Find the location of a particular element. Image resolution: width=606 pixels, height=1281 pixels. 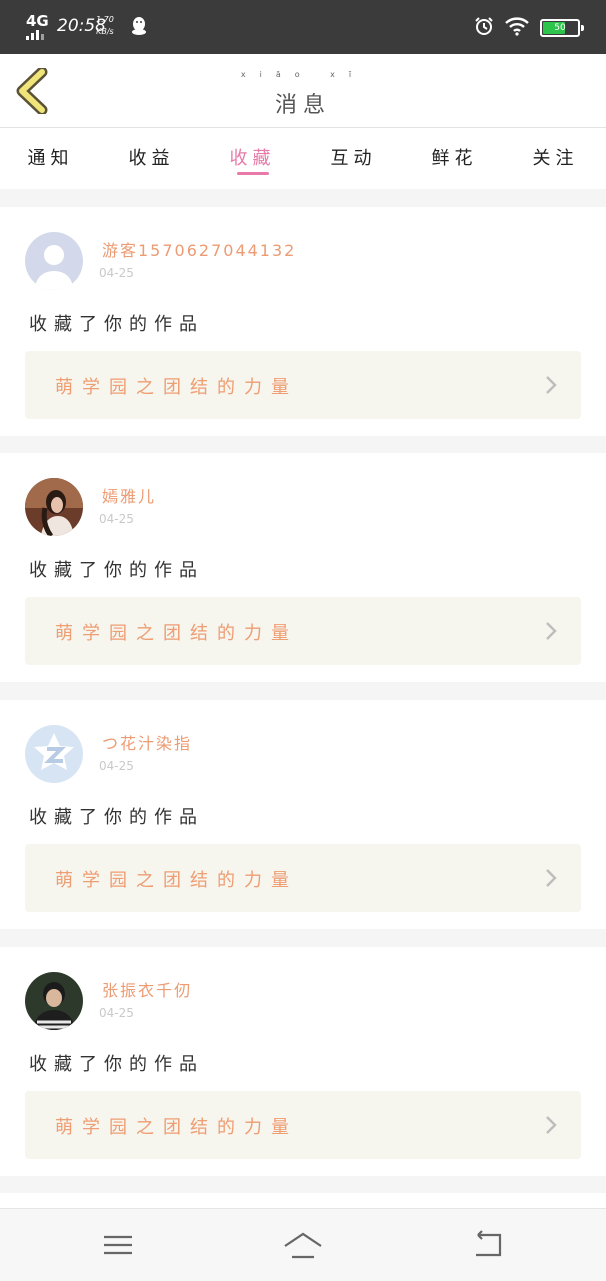

home-button is located at coordinates (303, 1245).